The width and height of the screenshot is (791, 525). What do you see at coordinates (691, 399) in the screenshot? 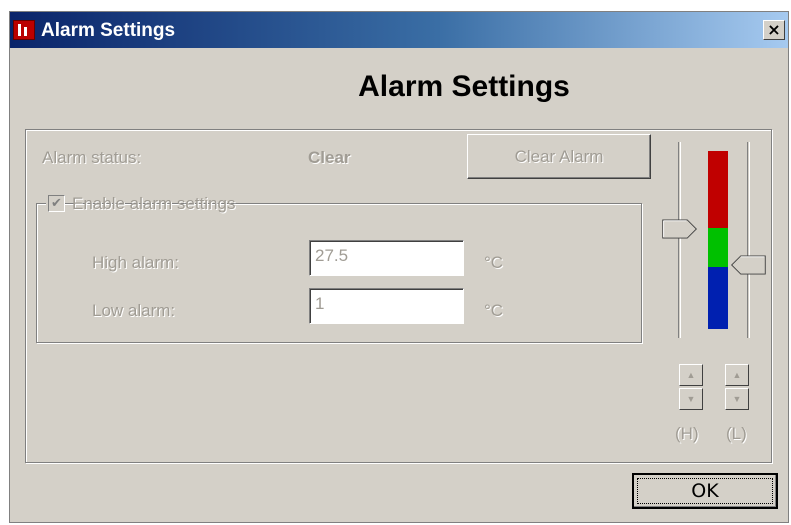
I see `high-spin-down-button: ▼` at bounding box center [691, 399].